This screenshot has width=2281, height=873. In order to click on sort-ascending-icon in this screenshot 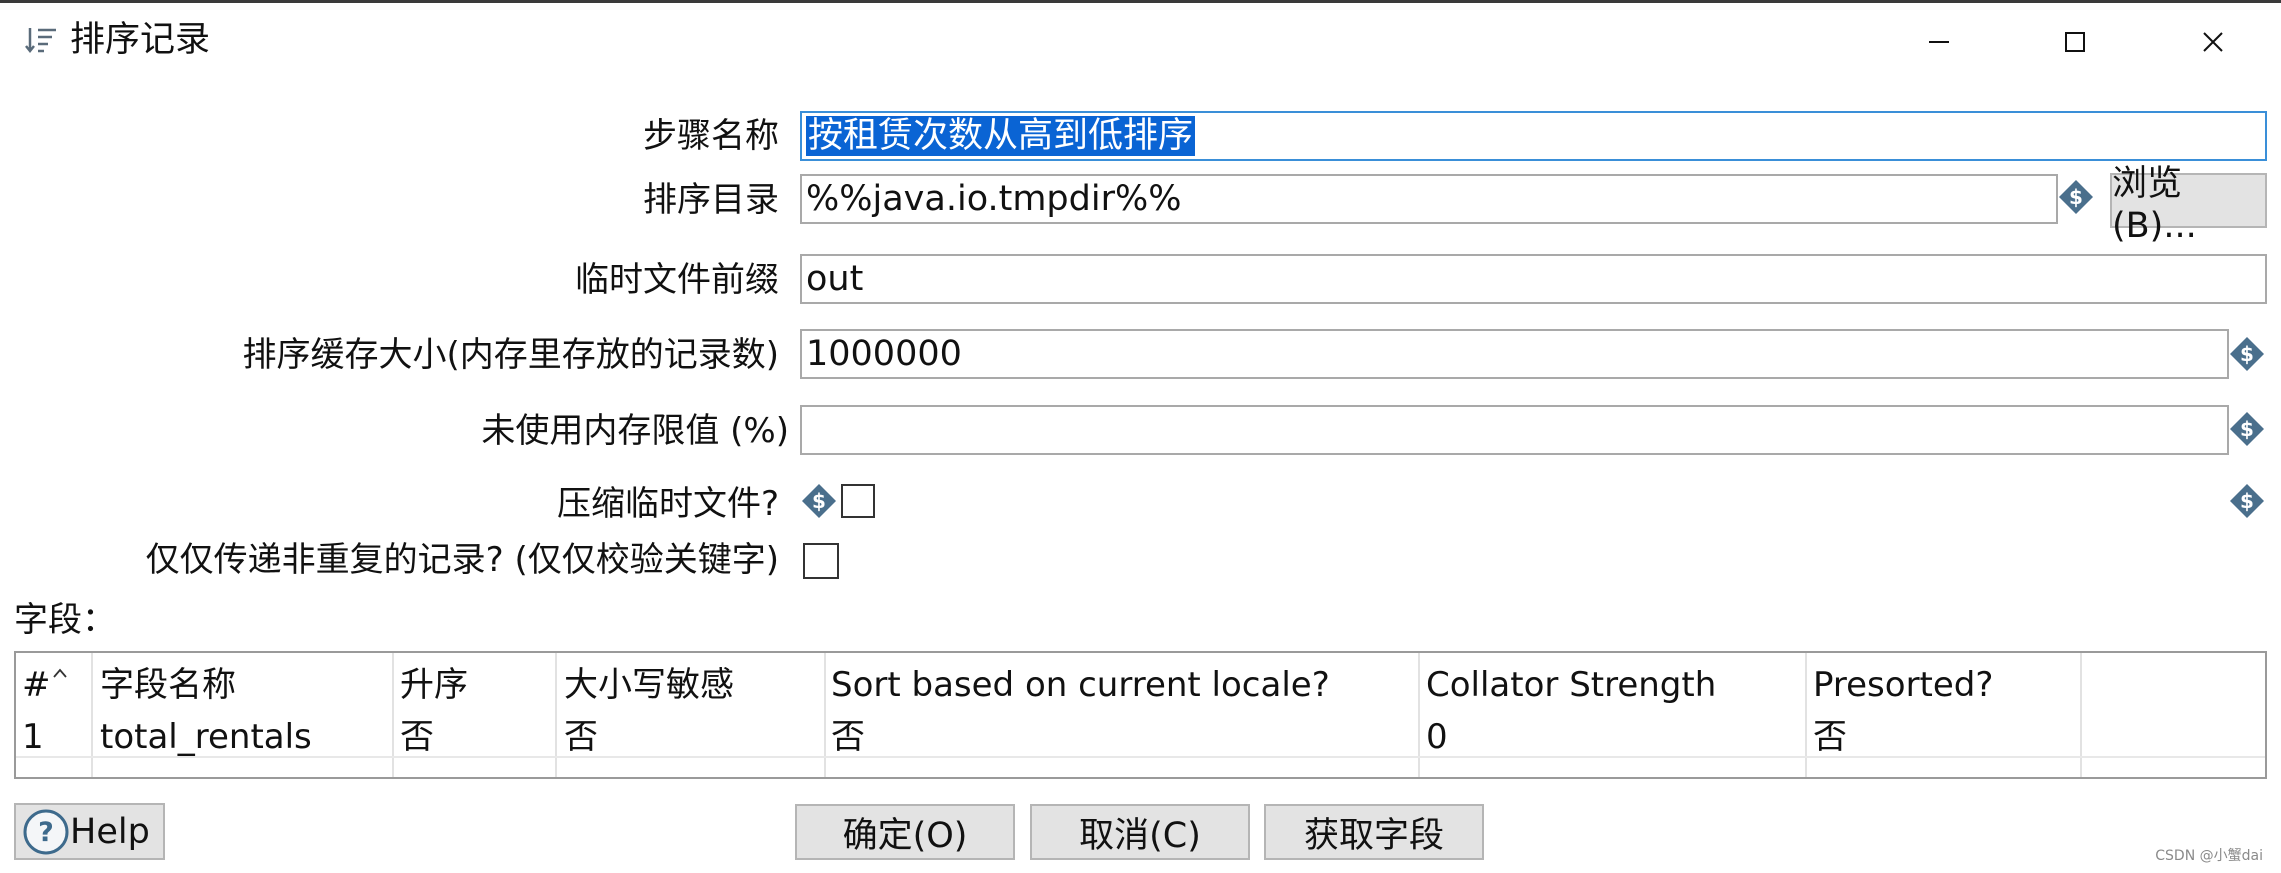, I will do `click(59, 673)`.